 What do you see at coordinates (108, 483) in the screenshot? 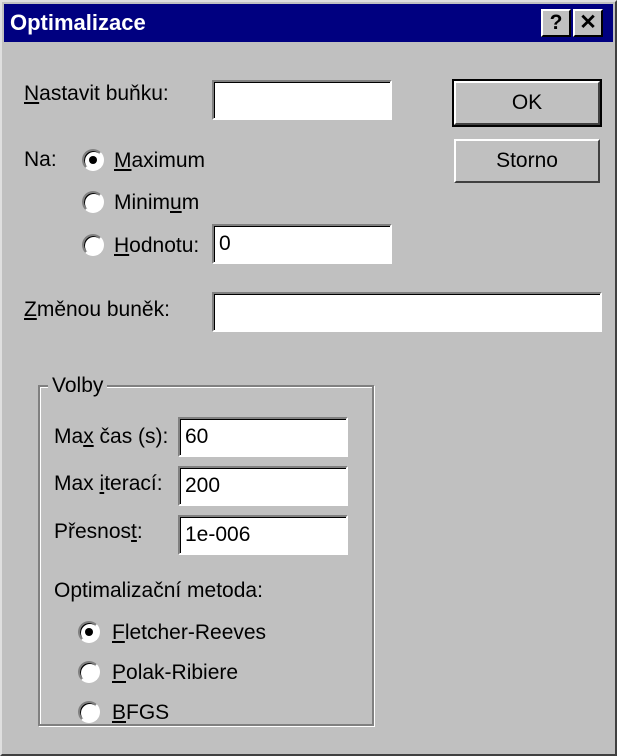
I see `max-iterations-label: Max iterací:` at bounding box center [108, 483].